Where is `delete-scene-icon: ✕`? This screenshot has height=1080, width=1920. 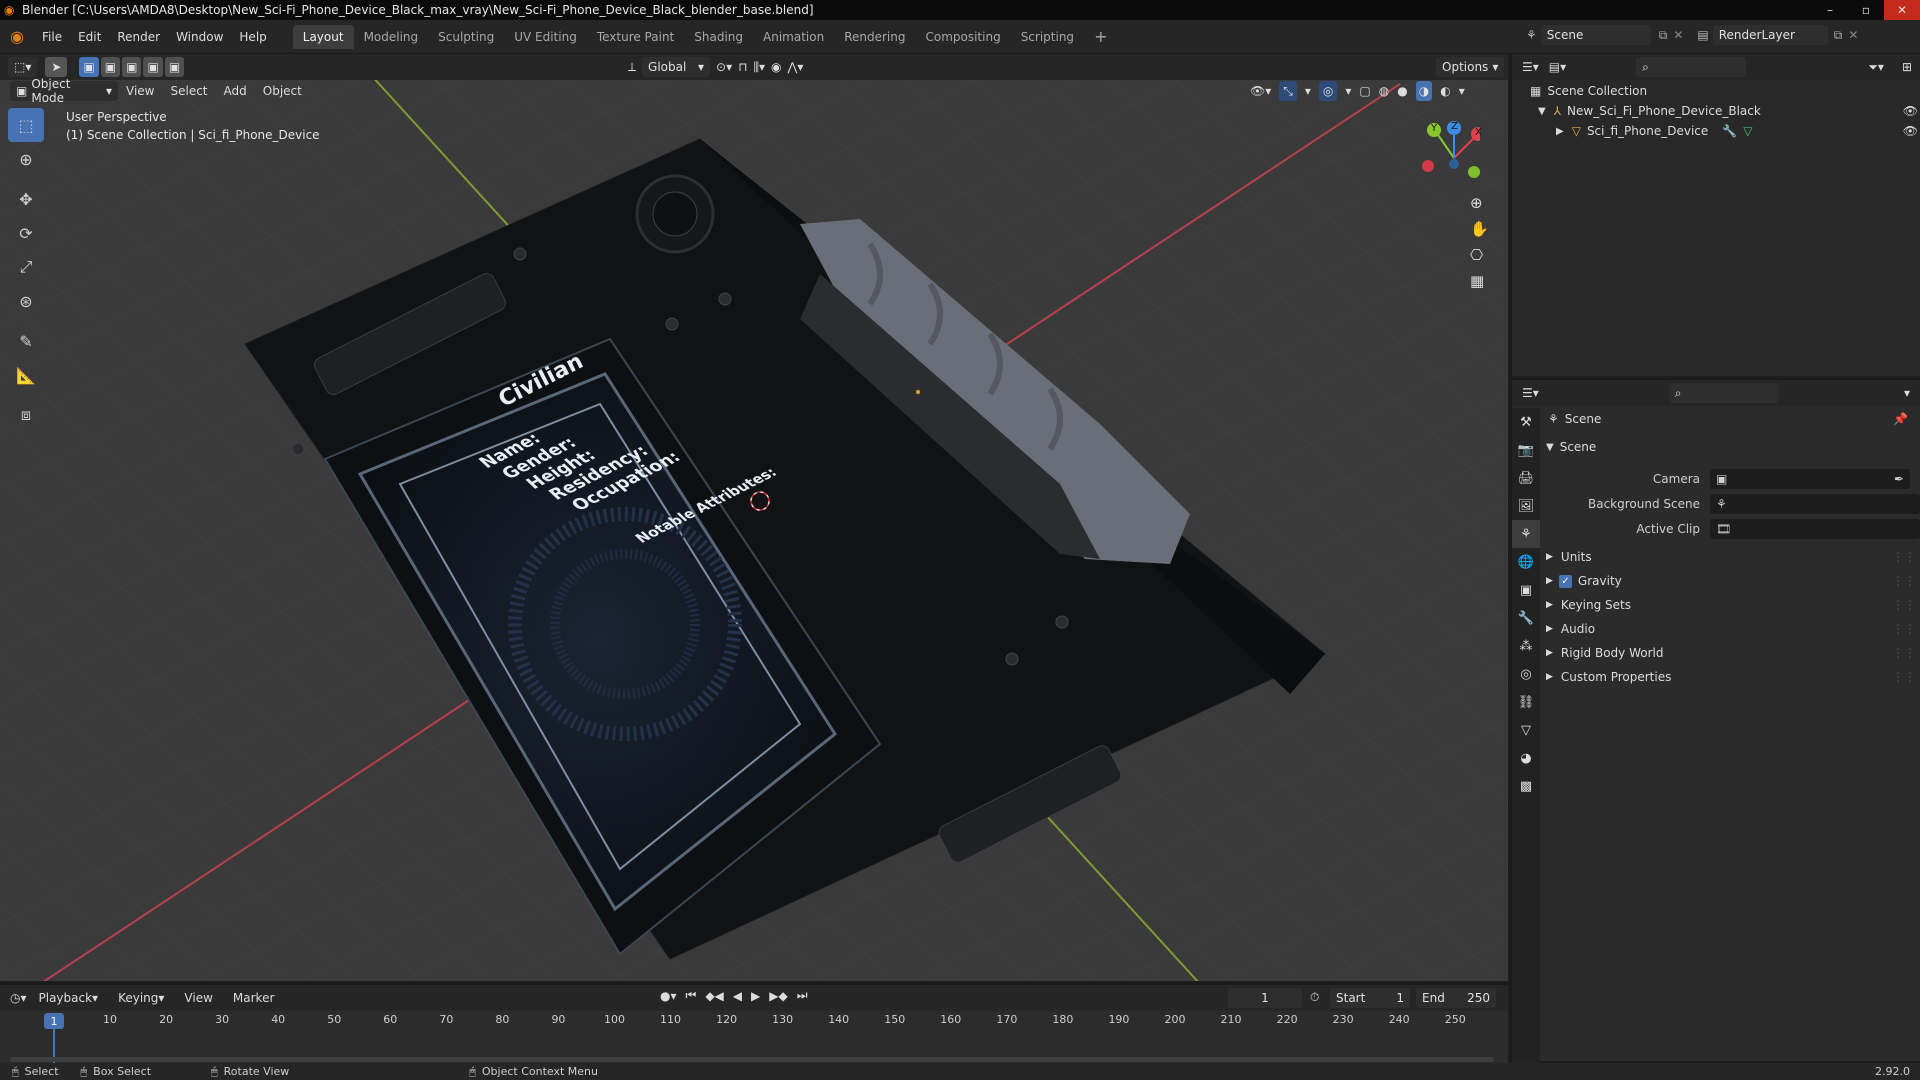 delete-scene-icon: ✕ is located at coordinates (1678, 35).